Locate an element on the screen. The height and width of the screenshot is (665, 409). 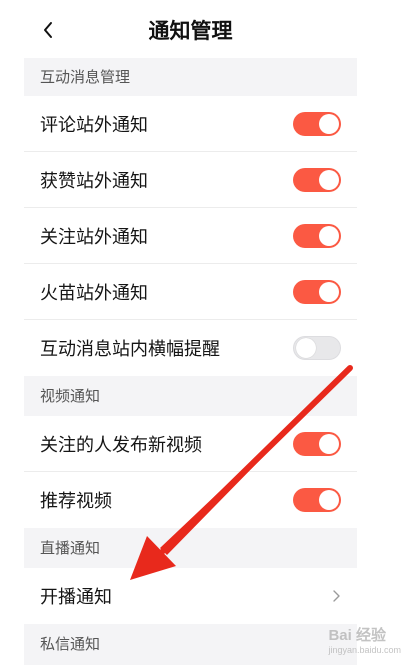
header: 通知管理 is located at coordinates (190, 29).